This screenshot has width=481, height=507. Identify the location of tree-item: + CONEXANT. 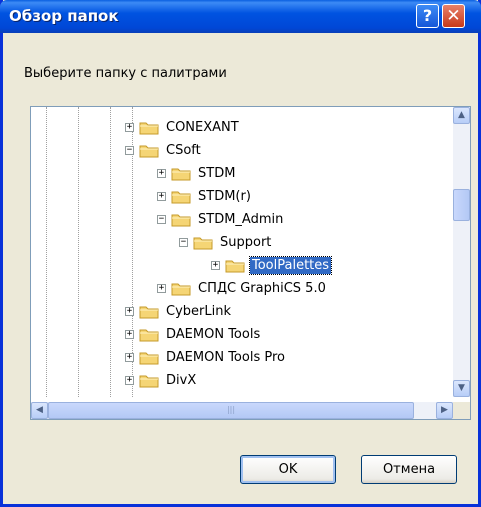
(183, 127).